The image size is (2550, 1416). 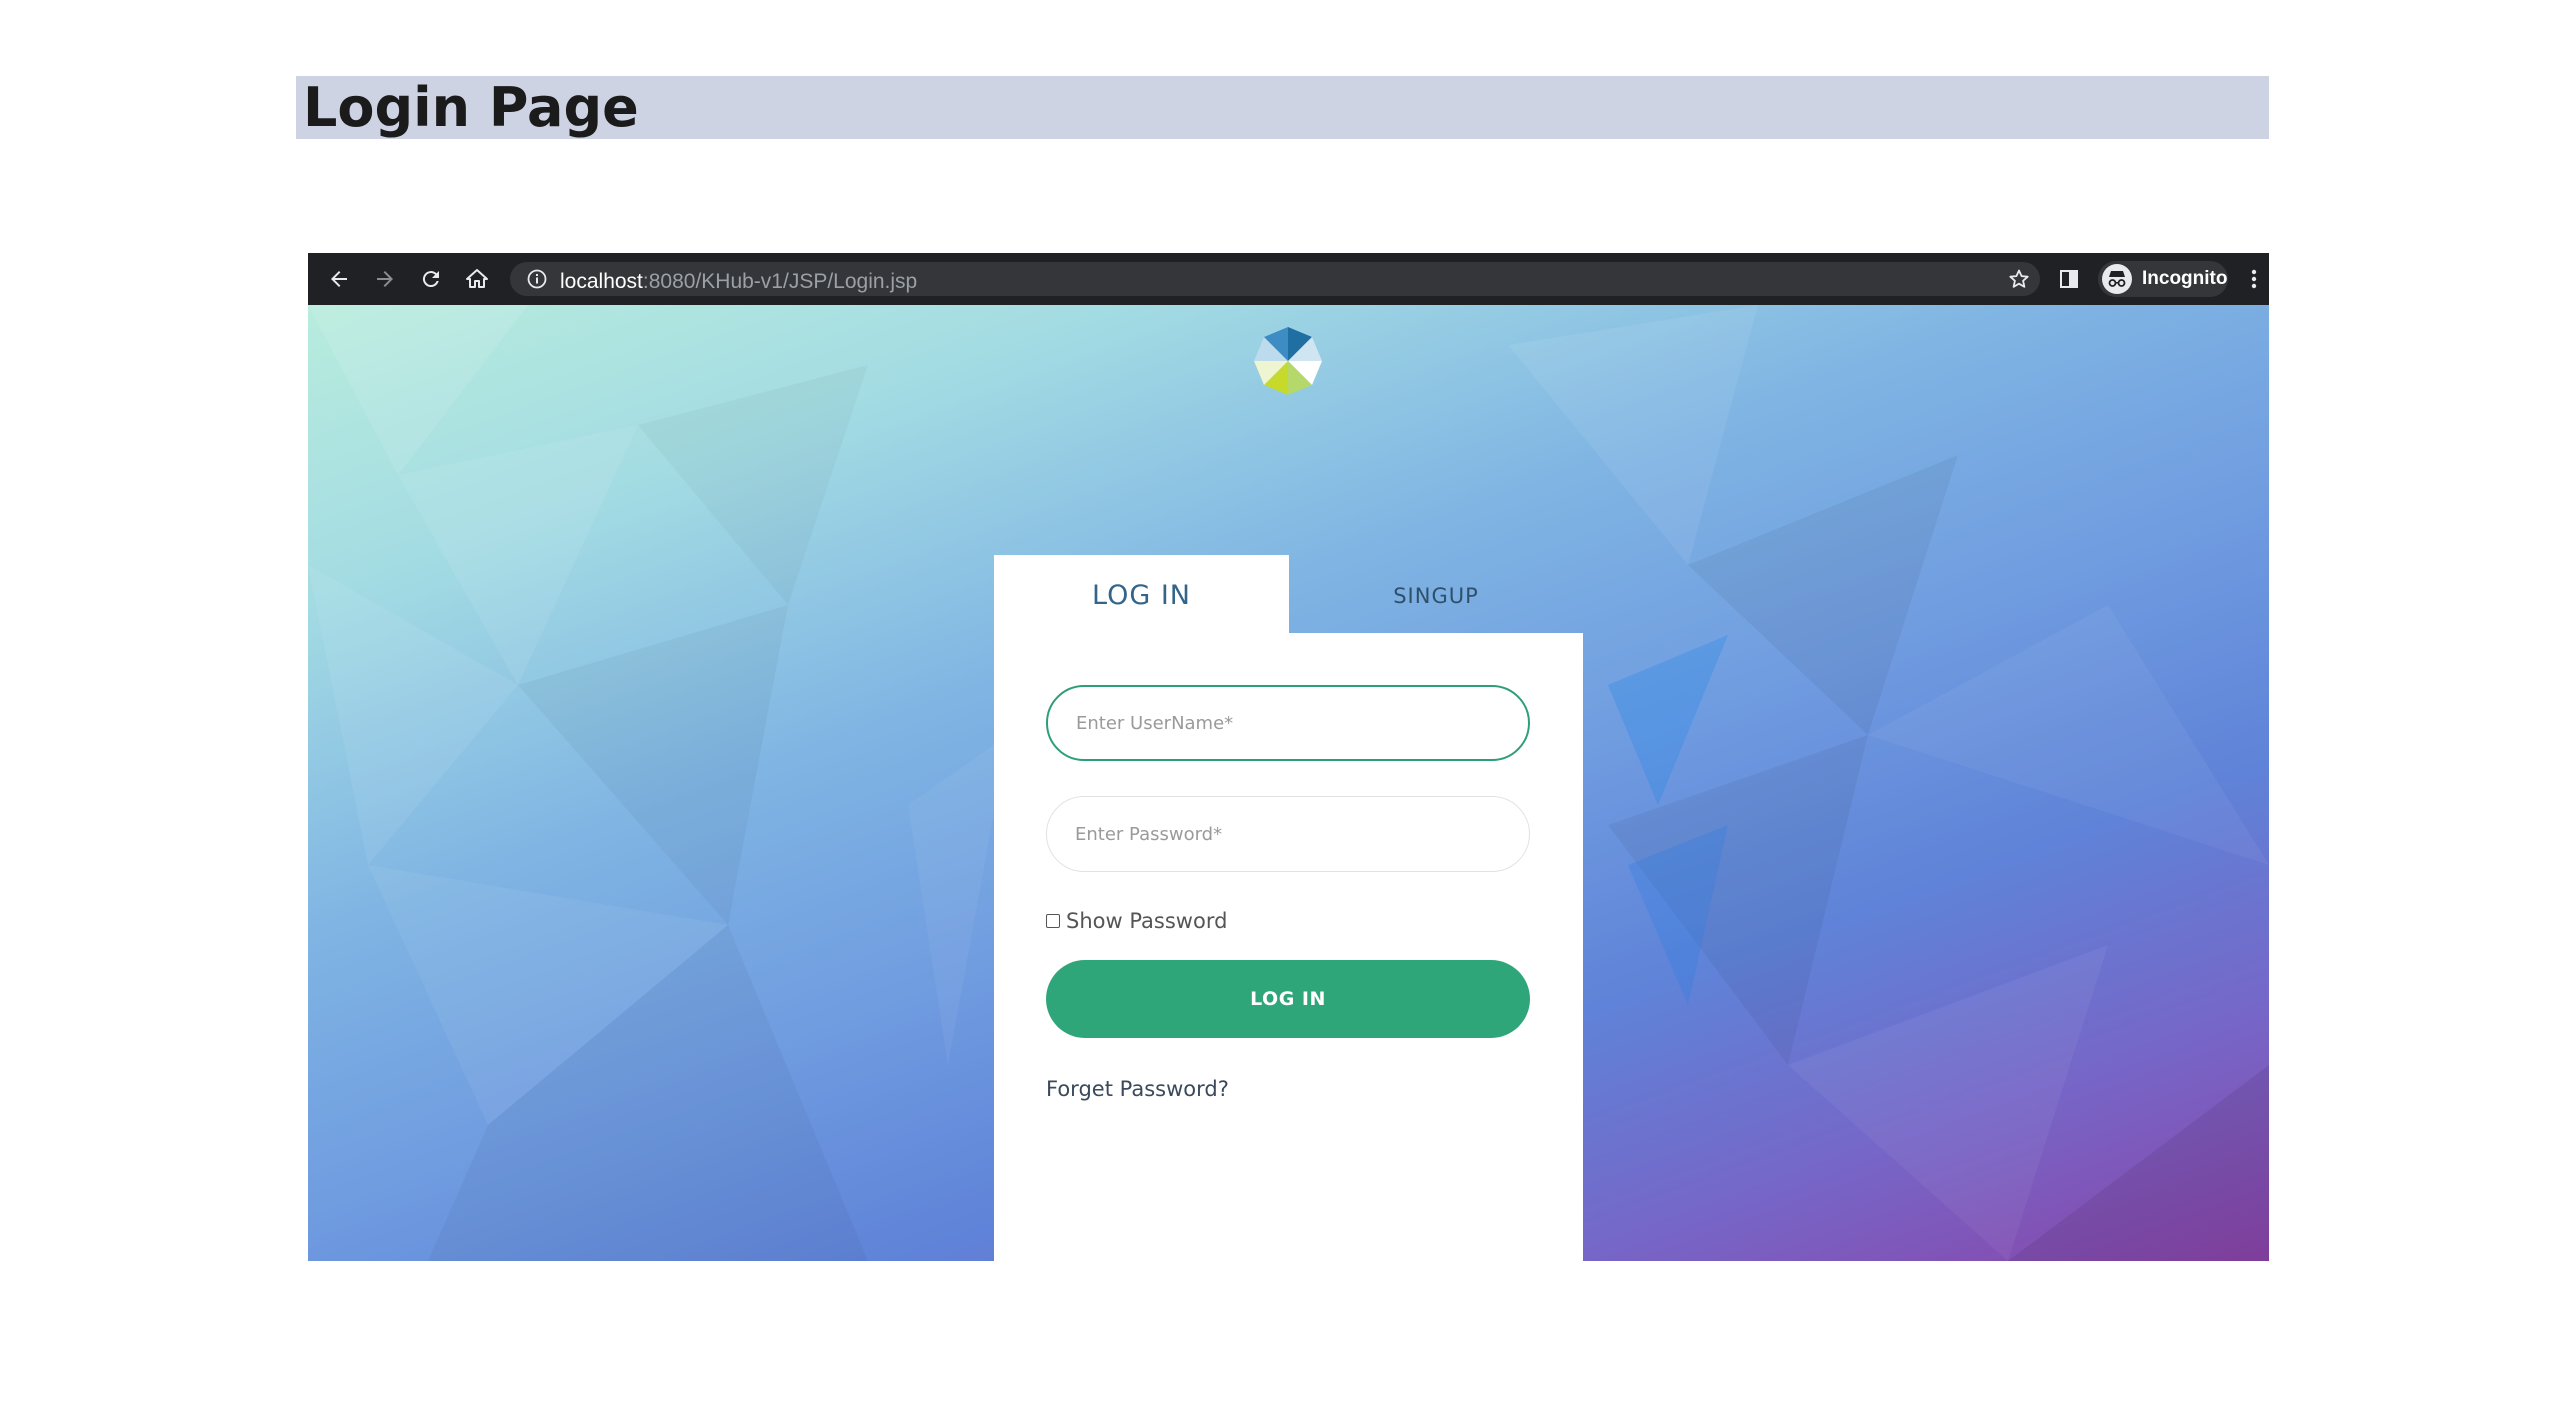 I want to click on forget-password-link: Forget Password?, so click(x=1137, y=1089).